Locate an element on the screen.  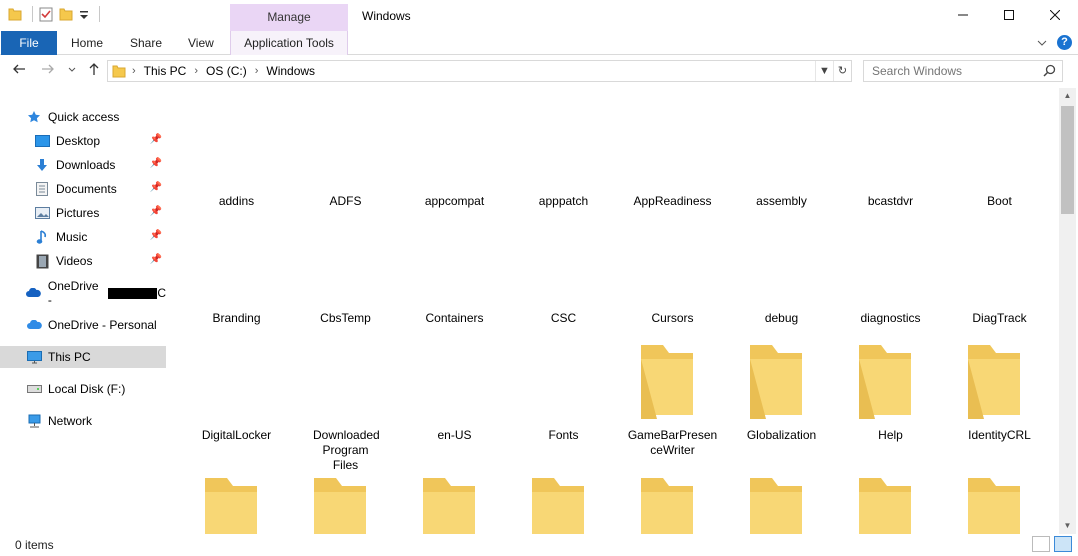
sidebar-item-quick-access: Quick access is located at coordinates (83, 117).